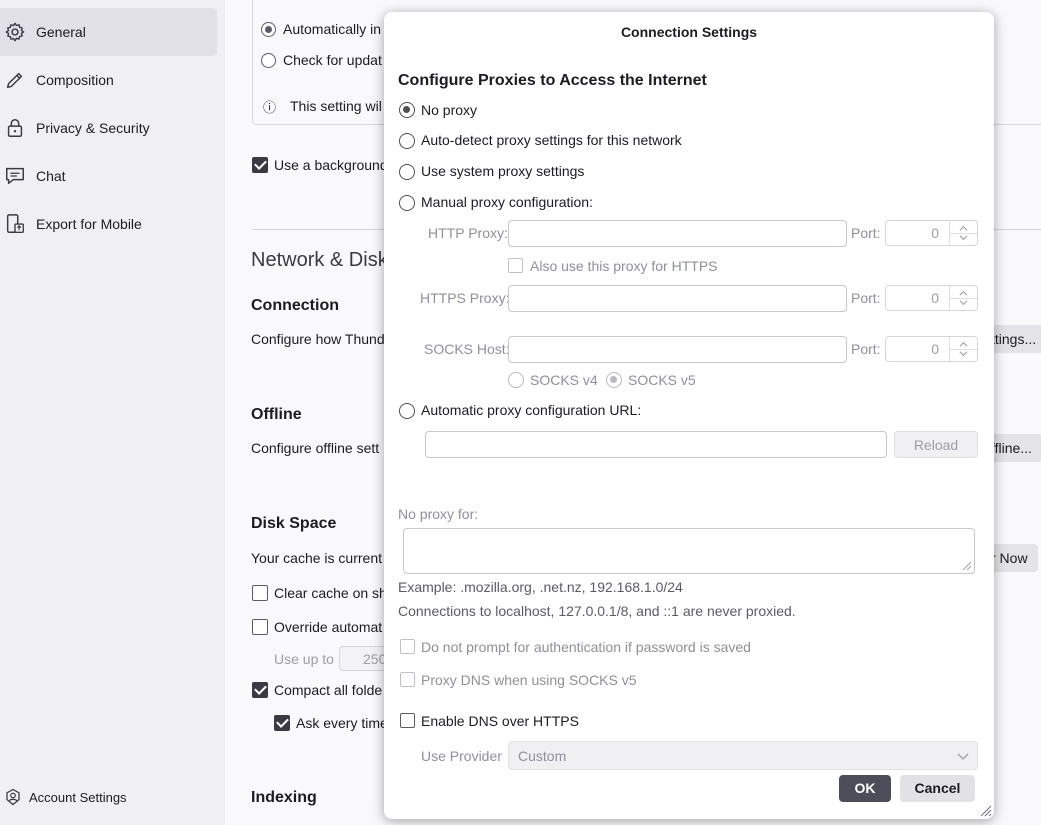  I want to click on http-port-stepper: 0, so click(931, 233).